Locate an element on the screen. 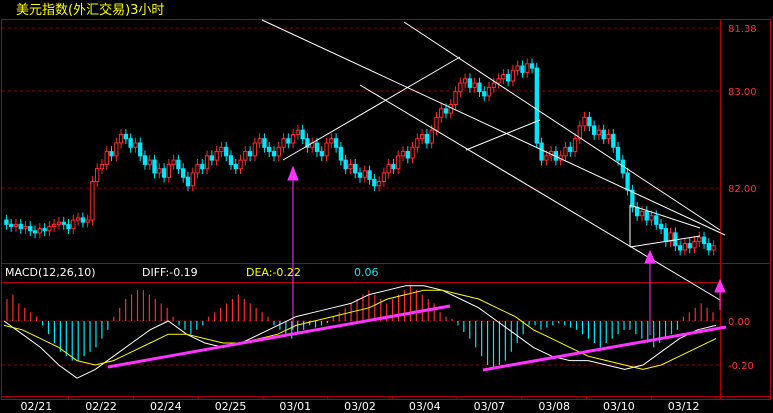  macd-tick-label: -0.20 is located at coordinates (741, 366).